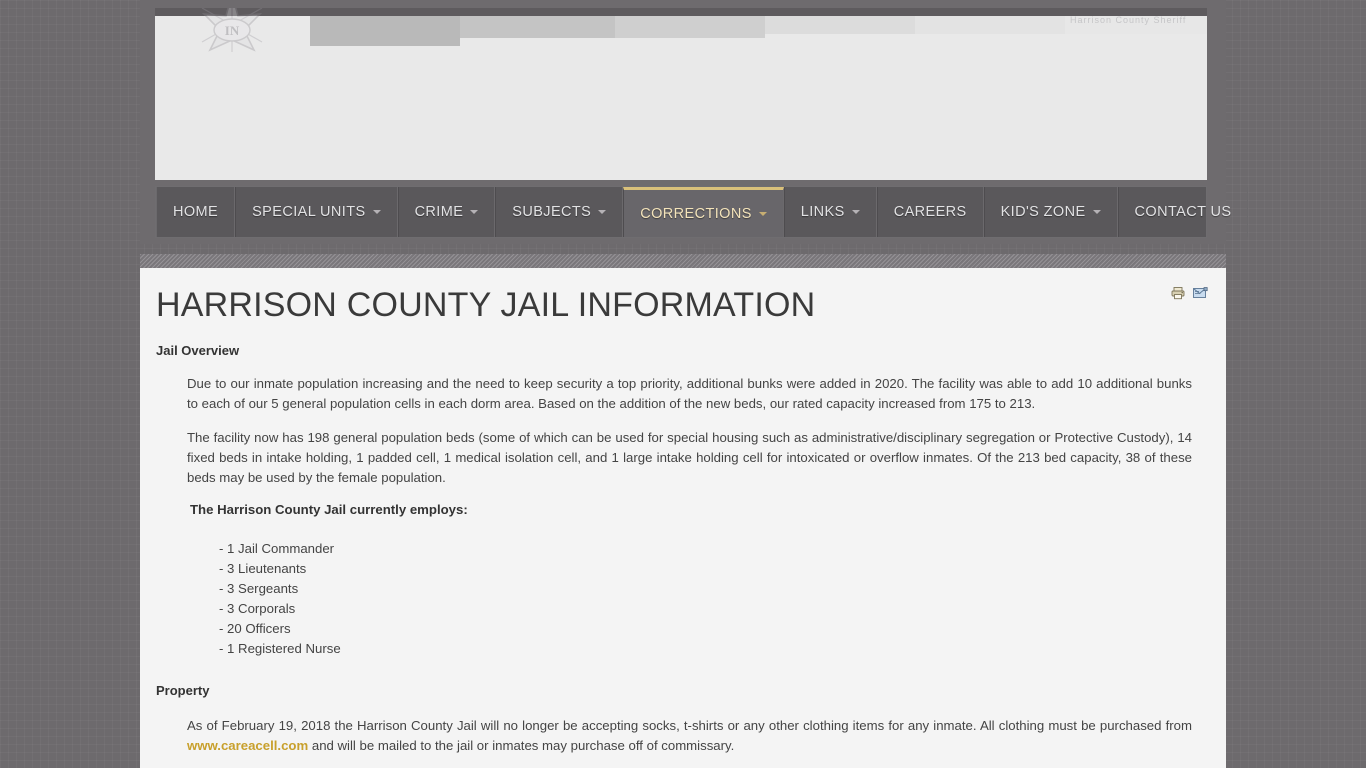 The width and height of the screenshot is (1366, 768). I want to click on nav-item-home: HOME, so click(196, 212).